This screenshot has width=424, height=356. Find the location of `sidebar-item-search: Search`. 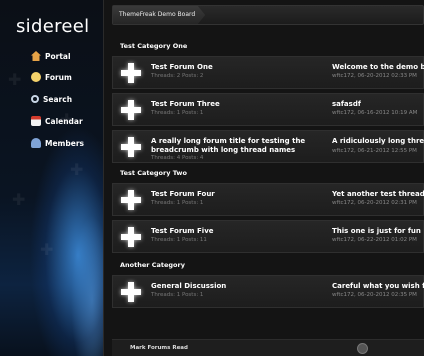

sidebar-item-search: Search is located at coordinates (51, 99).